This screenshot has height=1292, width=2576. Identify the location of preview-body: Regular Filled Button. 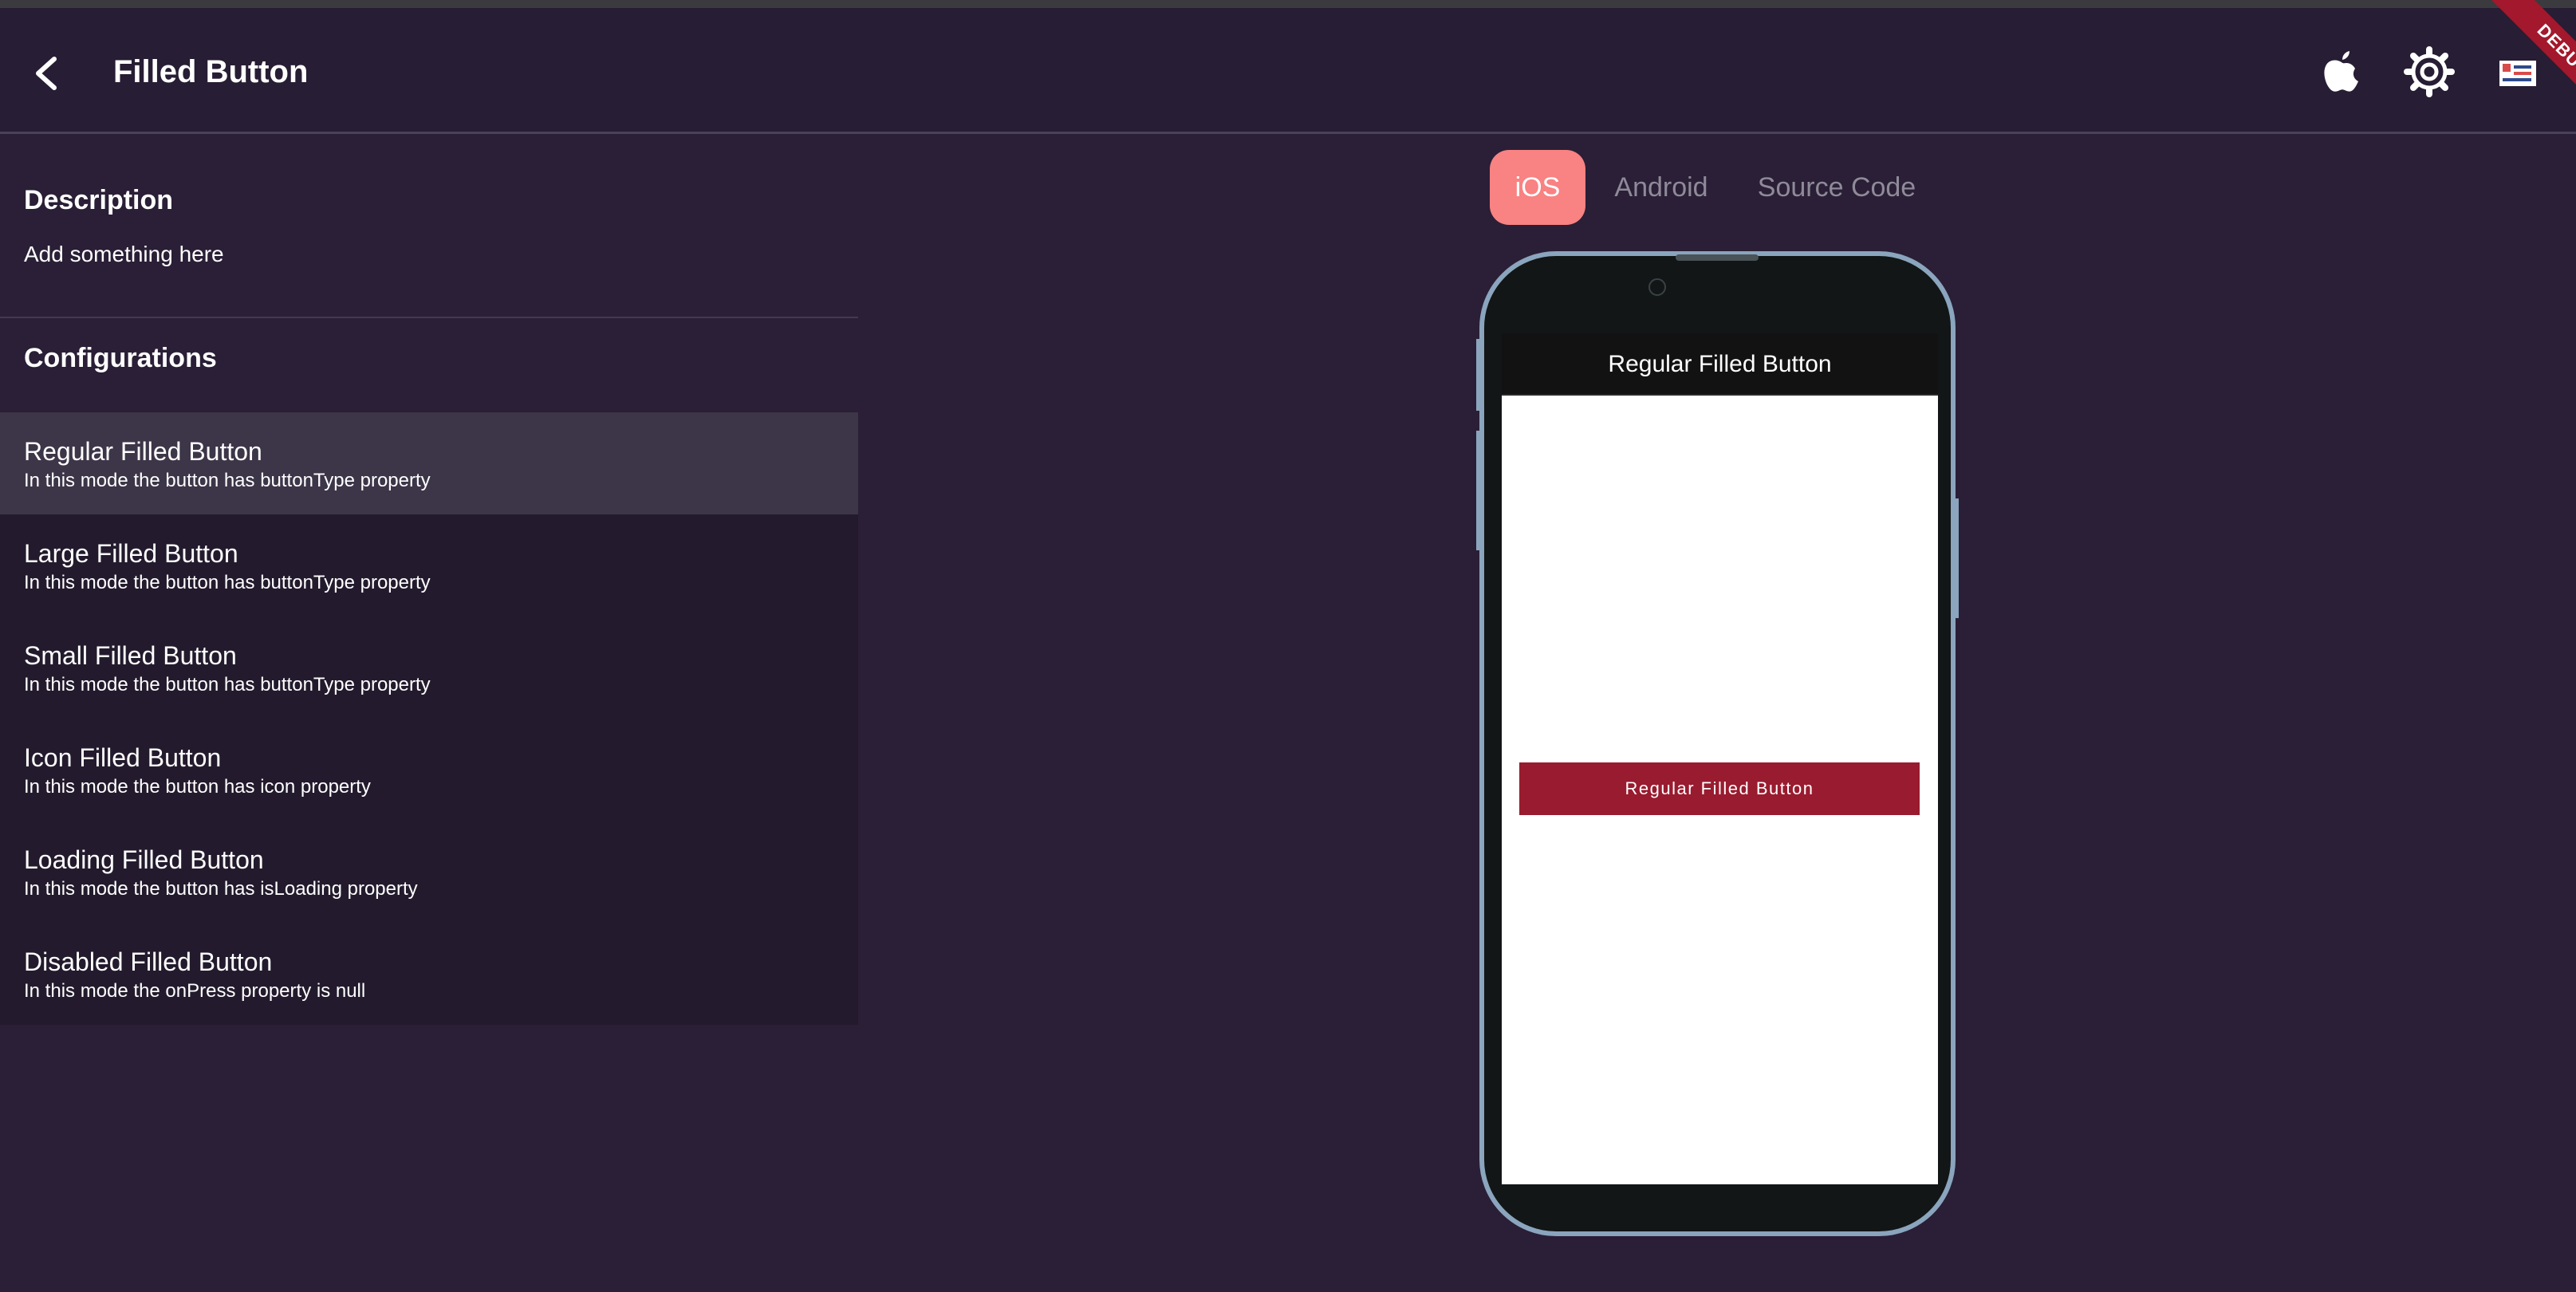
(1720, 790).